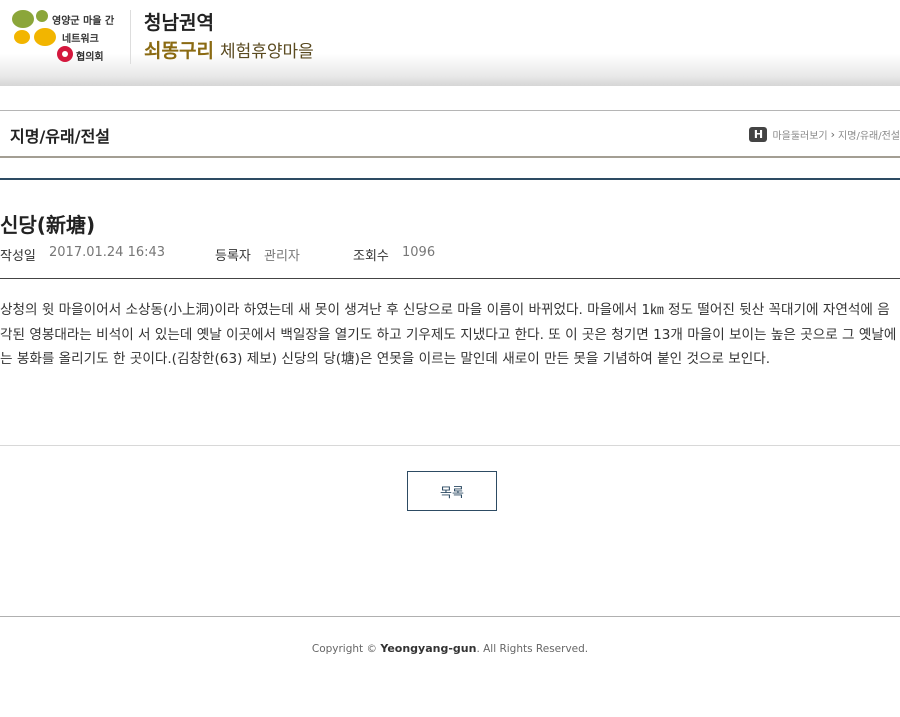  I want to click on breadcrumb-item-village-tour: 마을둘러보기, so click(799, 134).